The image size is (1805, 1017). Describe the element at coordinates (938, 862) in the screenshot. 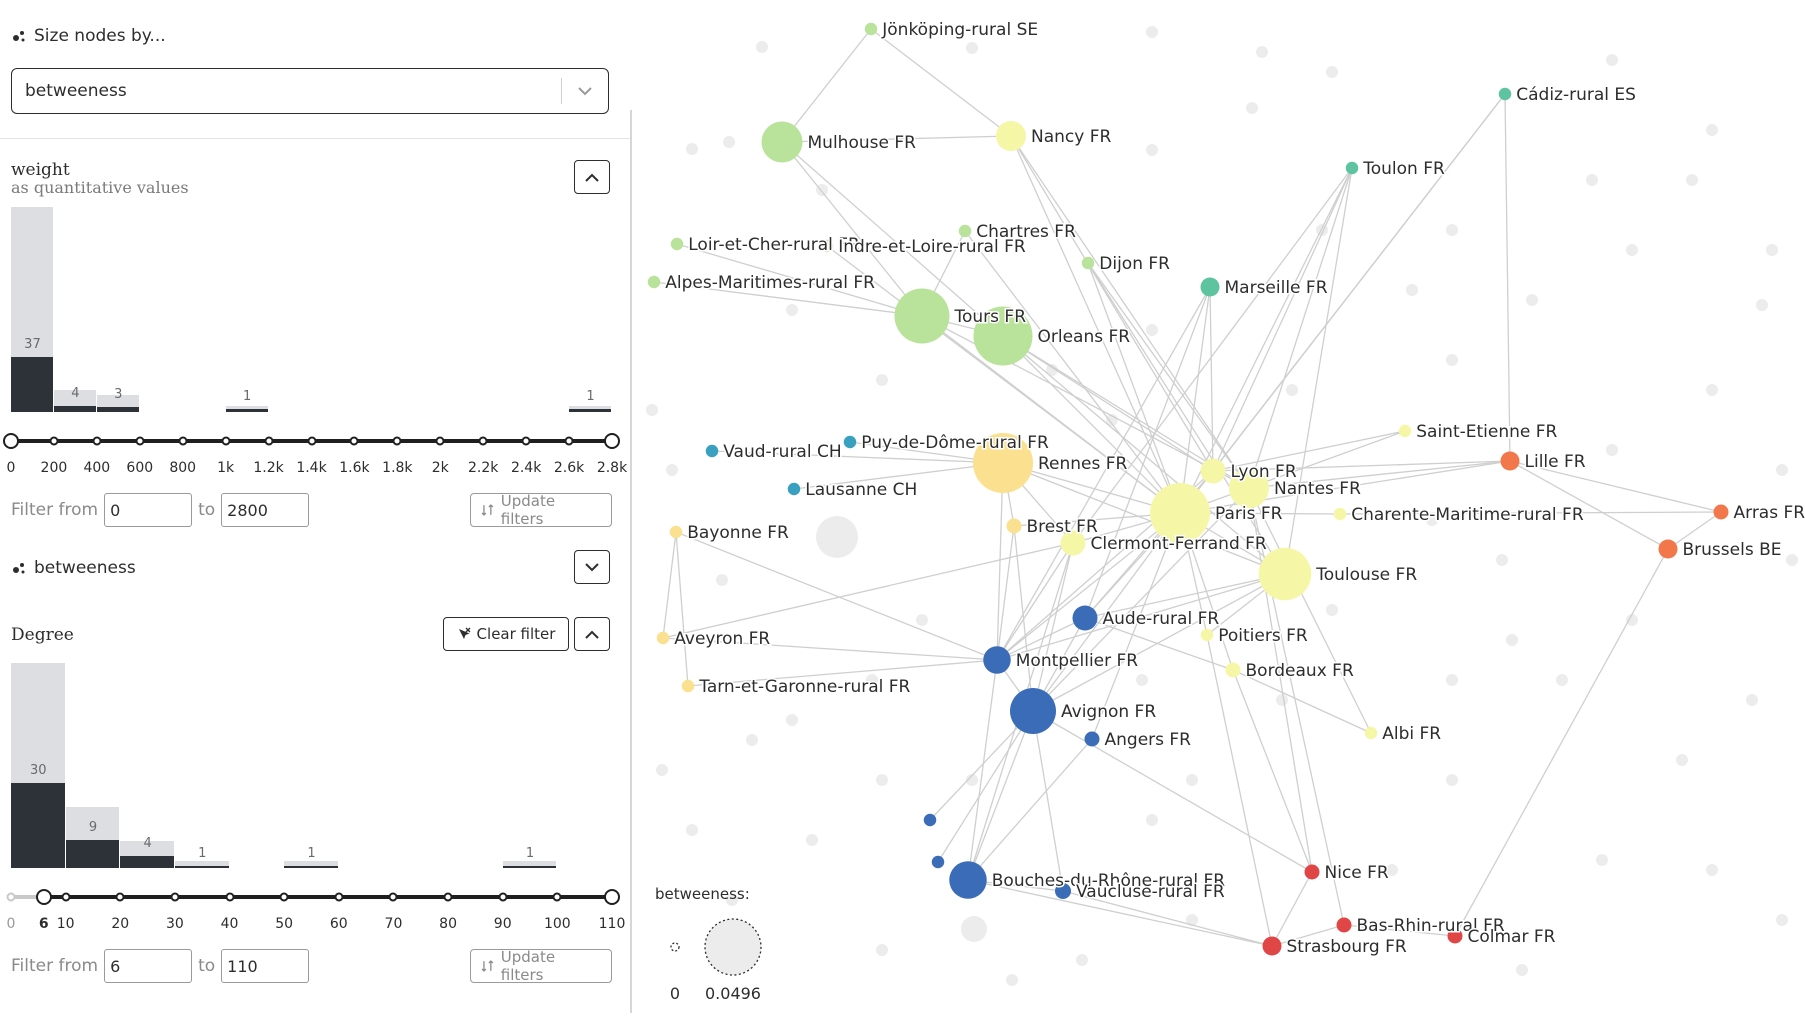

I see `graph-node-blue2` at that location.